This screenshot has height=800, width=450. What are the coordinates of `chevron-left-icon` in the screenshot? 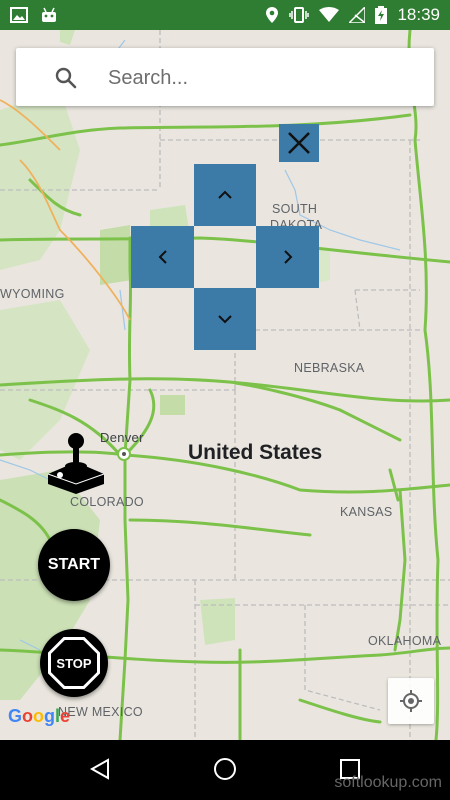 It's located at (162, 257).